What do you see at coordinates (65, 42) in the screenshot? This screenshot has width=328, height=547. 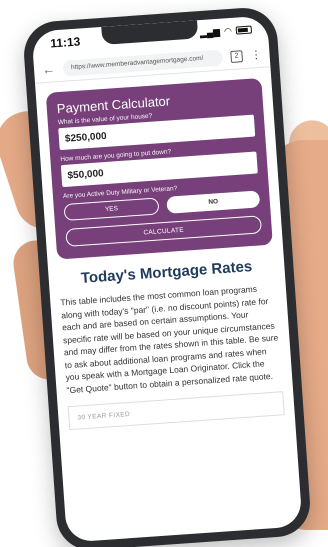 I see `clock: 11:13` at bounding box center [65, 42].